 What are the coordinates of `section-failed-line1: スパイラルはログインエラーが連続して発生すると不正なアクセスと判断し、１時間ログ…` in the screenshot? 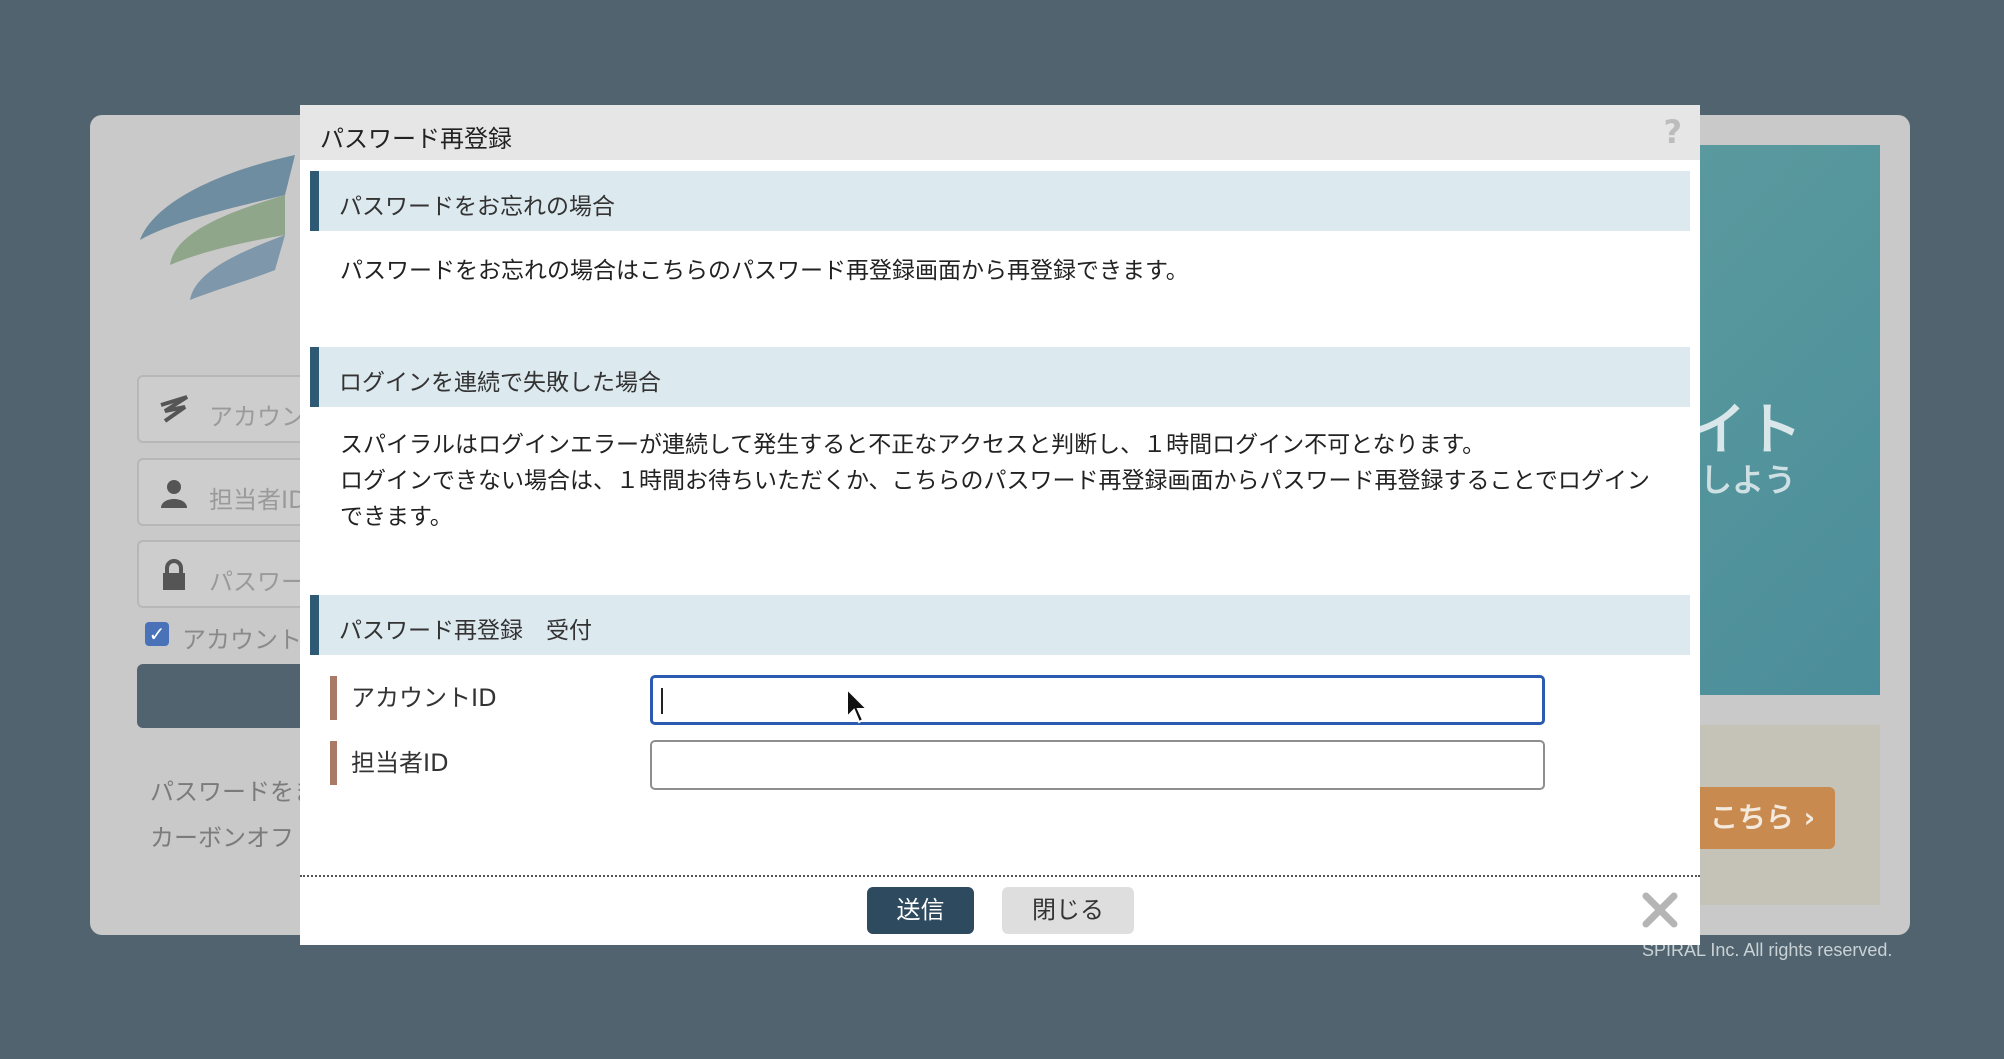 It's located at (913, 445).